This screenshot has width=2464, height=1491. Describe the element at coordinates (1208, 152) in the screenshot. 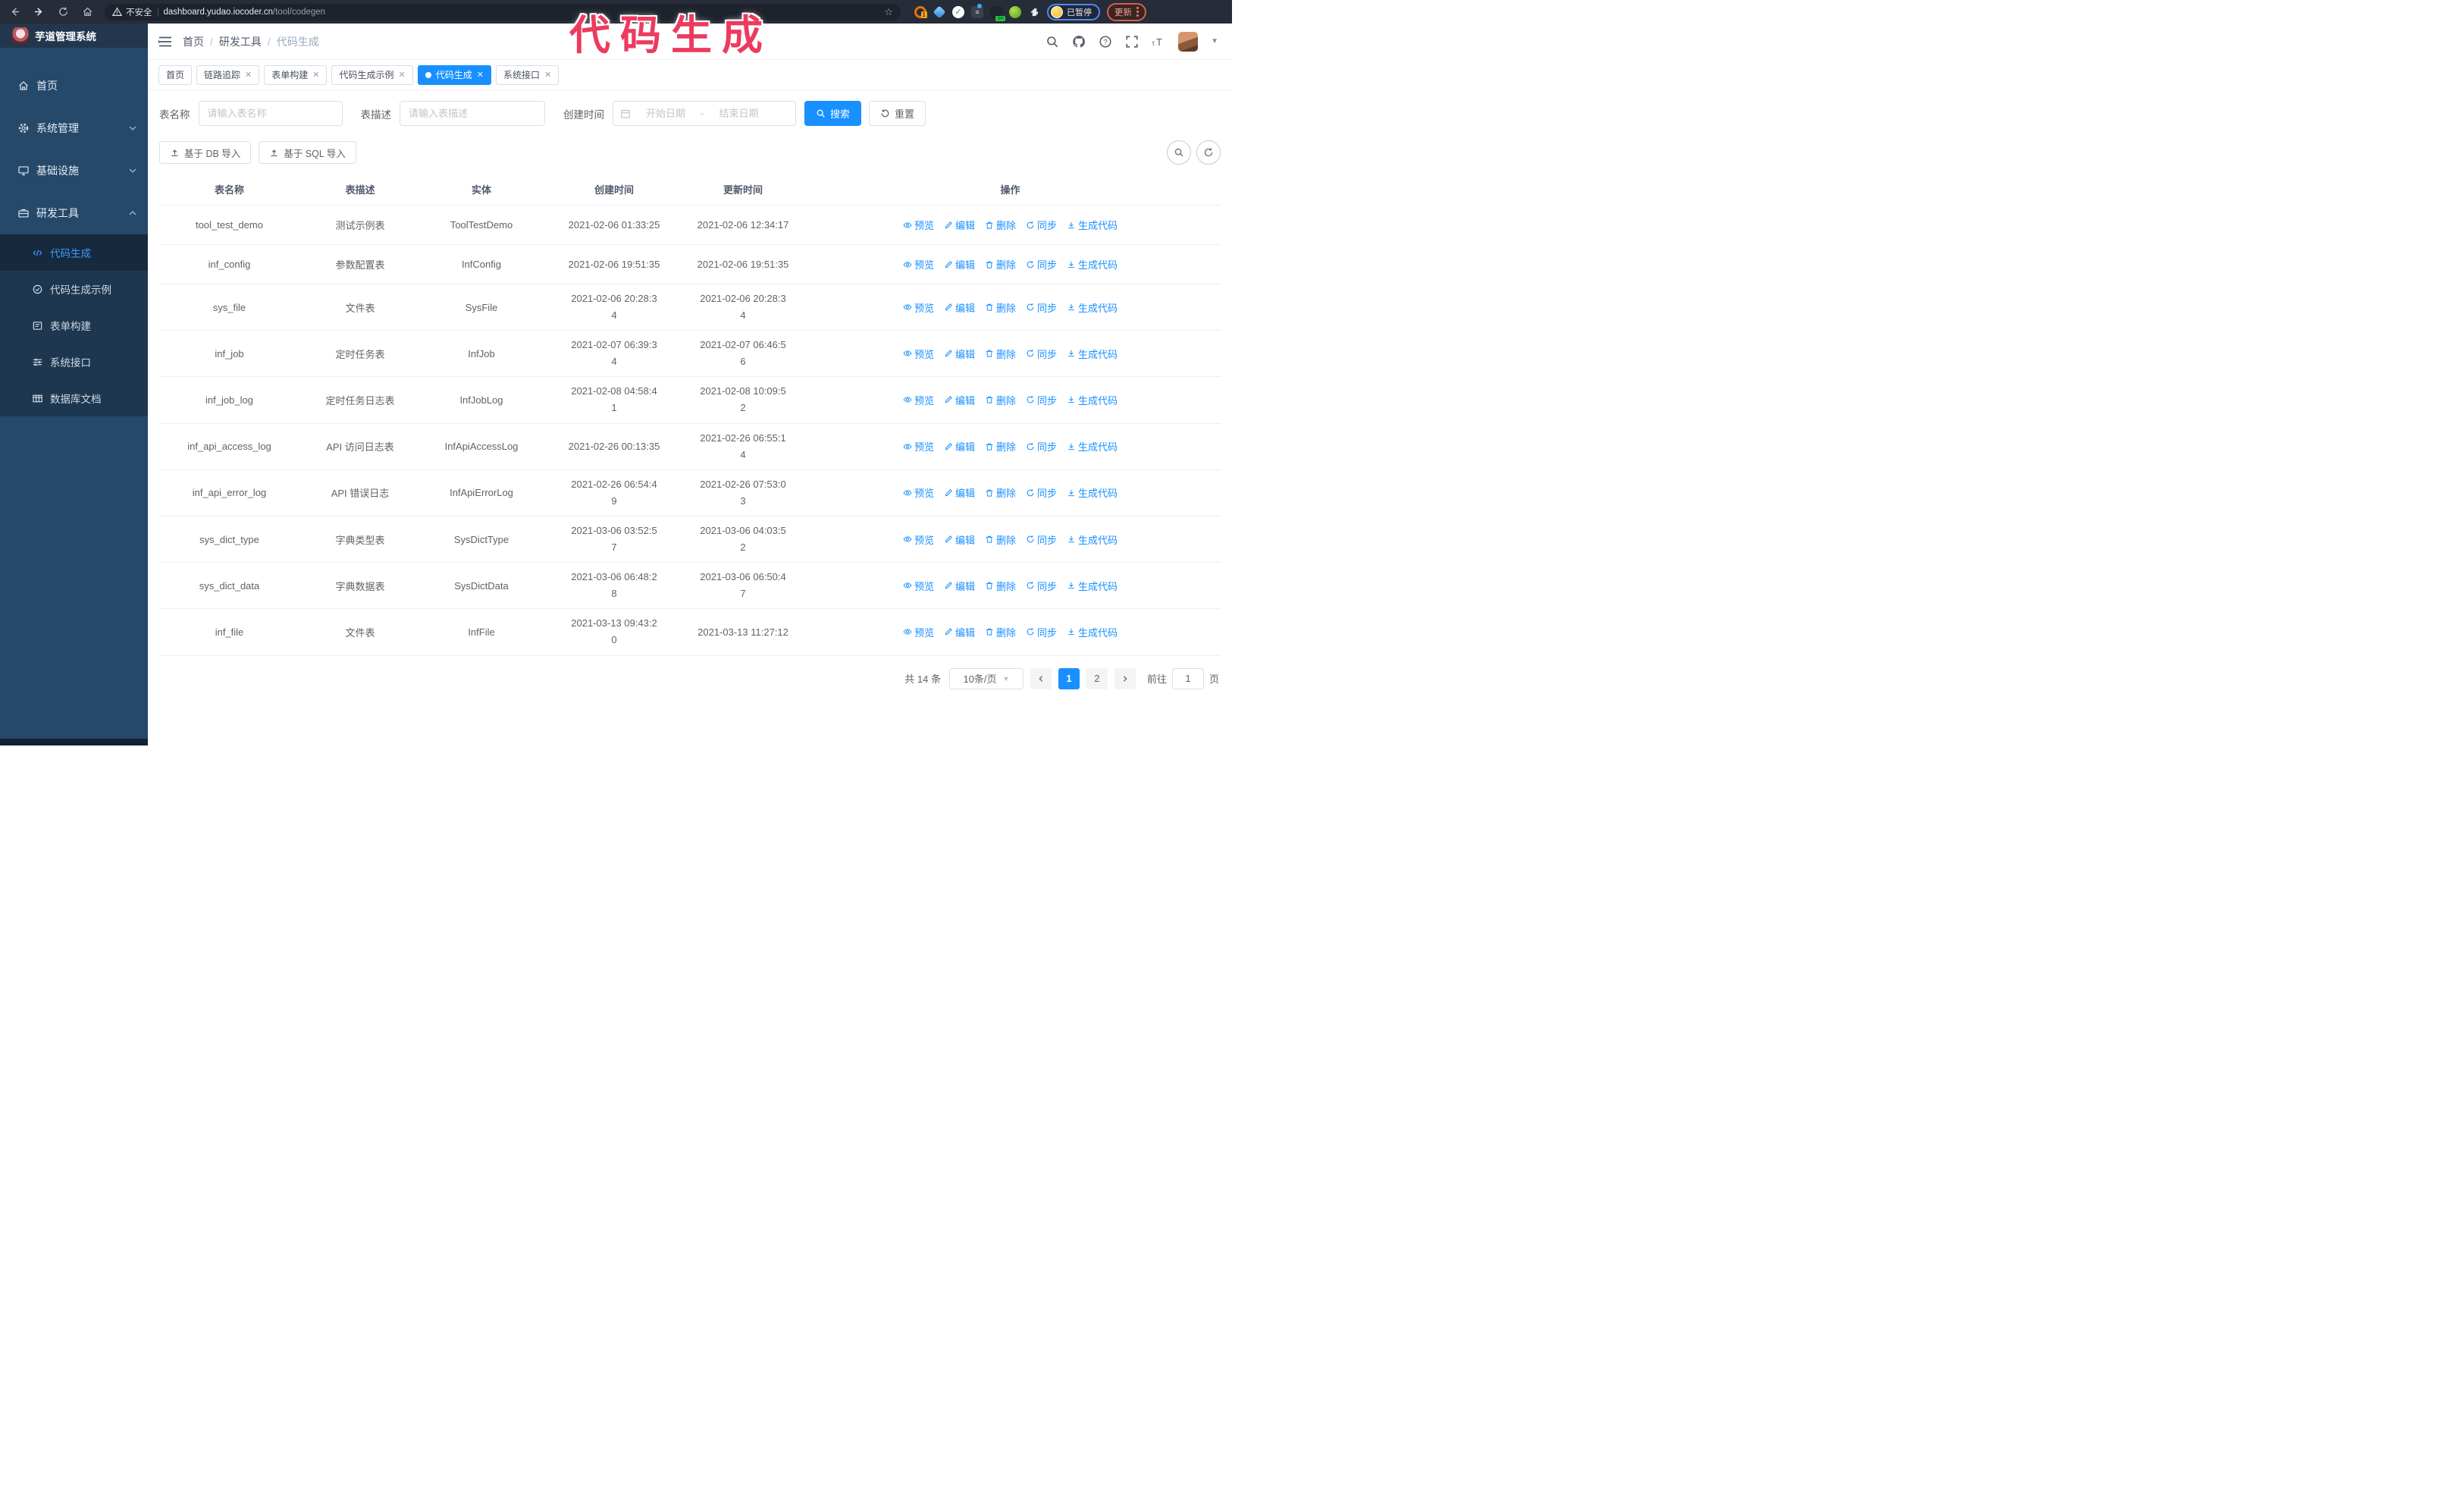

I see `refresh-table-button` at that location.